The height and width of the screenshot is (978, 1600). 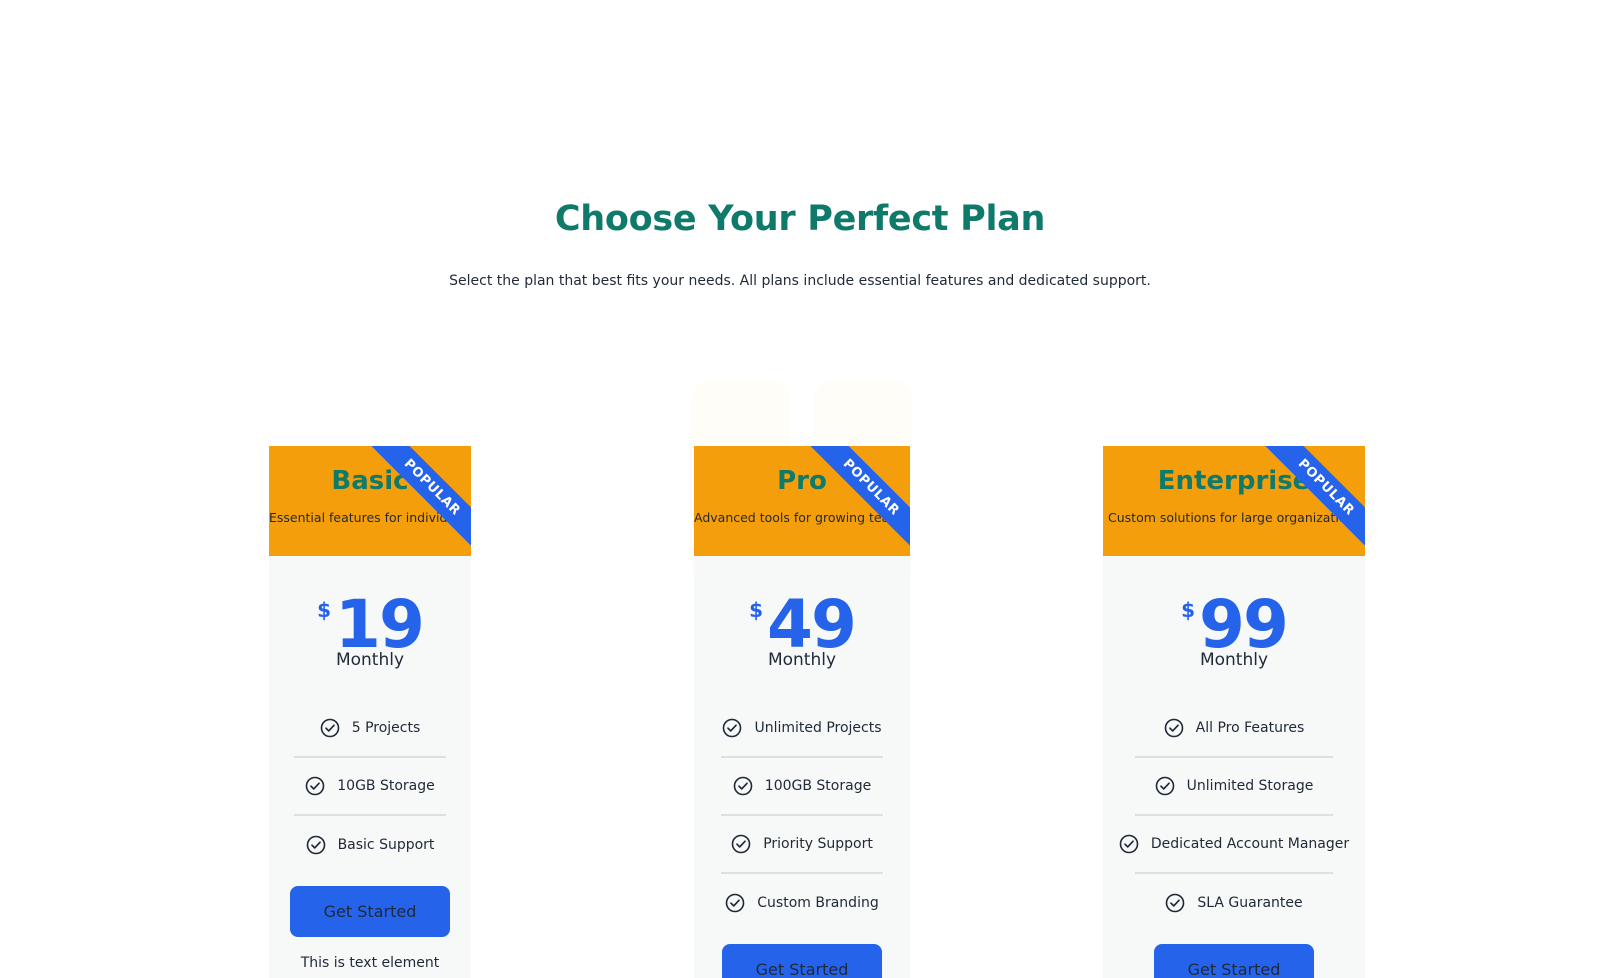 I want to click on feature-item: 5 Projects, so click(x=370, y=729).